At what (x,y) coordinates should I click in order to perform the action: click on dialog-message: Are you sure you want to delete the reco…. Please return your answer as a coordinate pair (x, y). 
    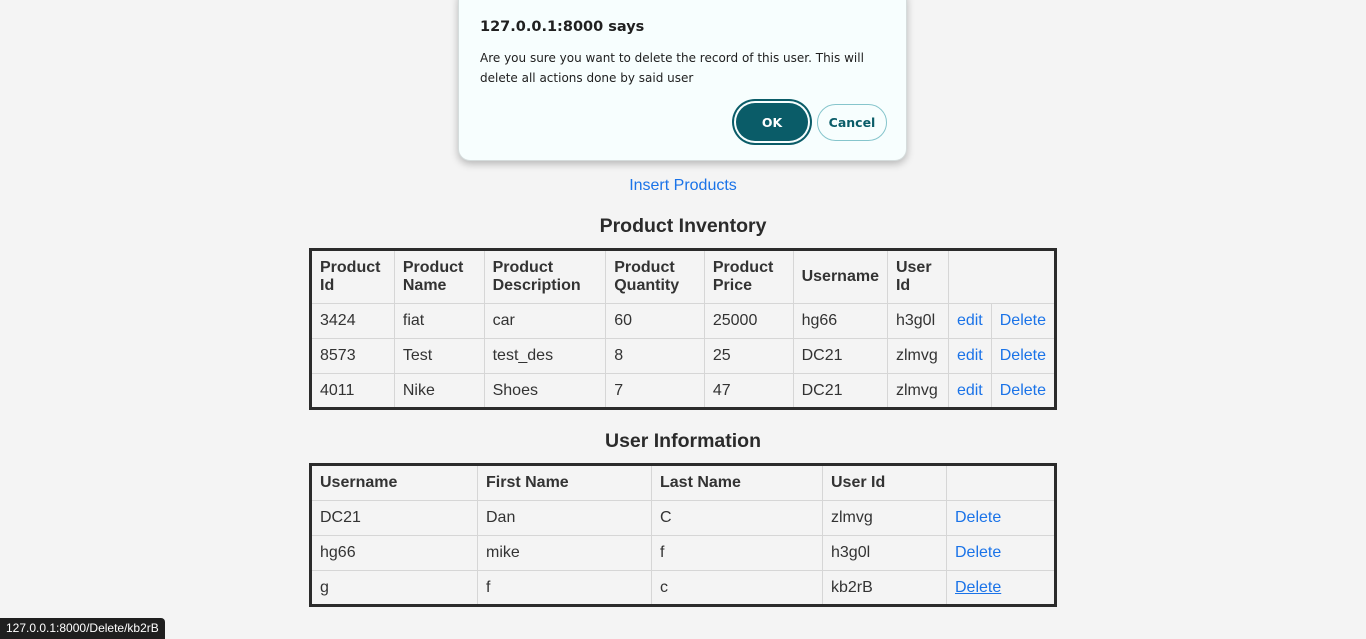
    Looking at the image, I should click on (672, 68).